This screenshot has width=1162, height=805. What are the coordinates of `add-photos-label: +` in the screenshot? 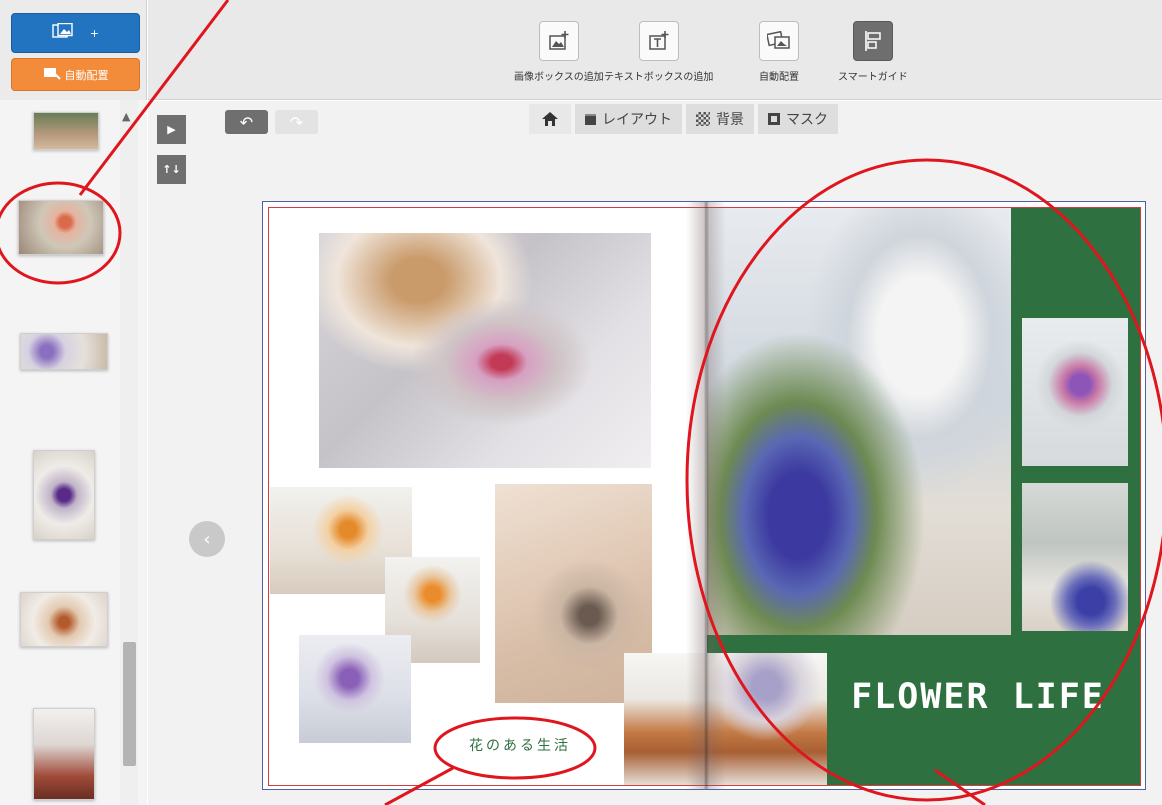 It's located at (94, 33).